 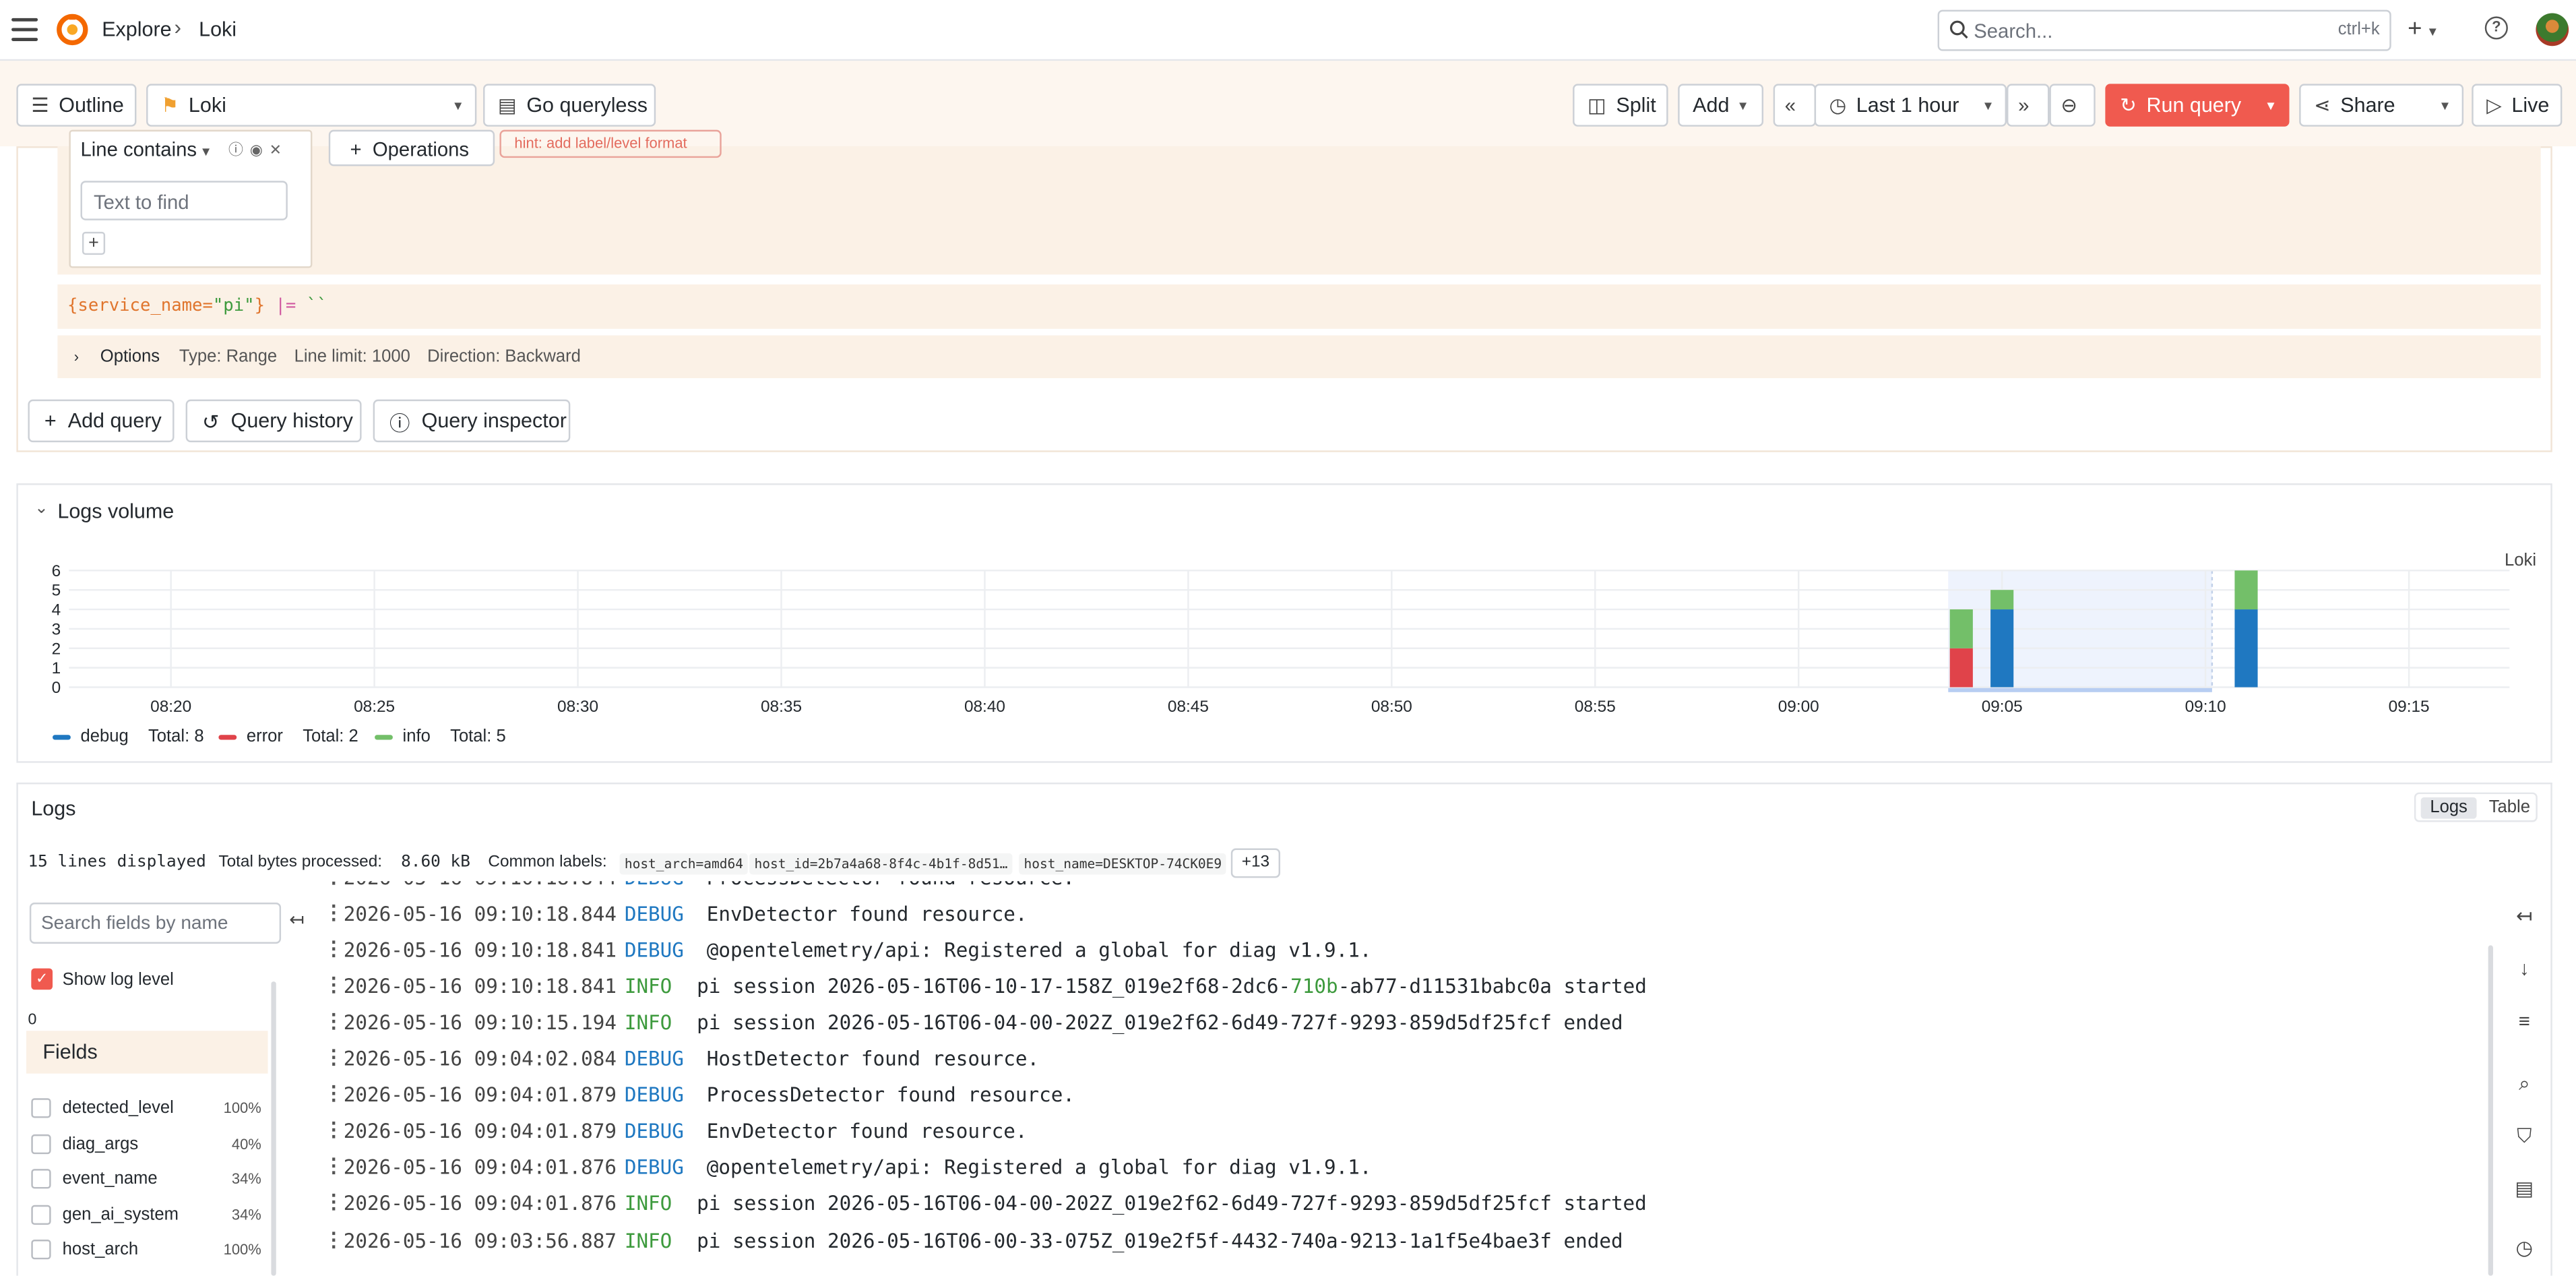 What do you see at coordinates (311, 105) in the screenshot?
I see `datasource-picker: ⚑ Loki ▾` at bounding box center [311, 105].